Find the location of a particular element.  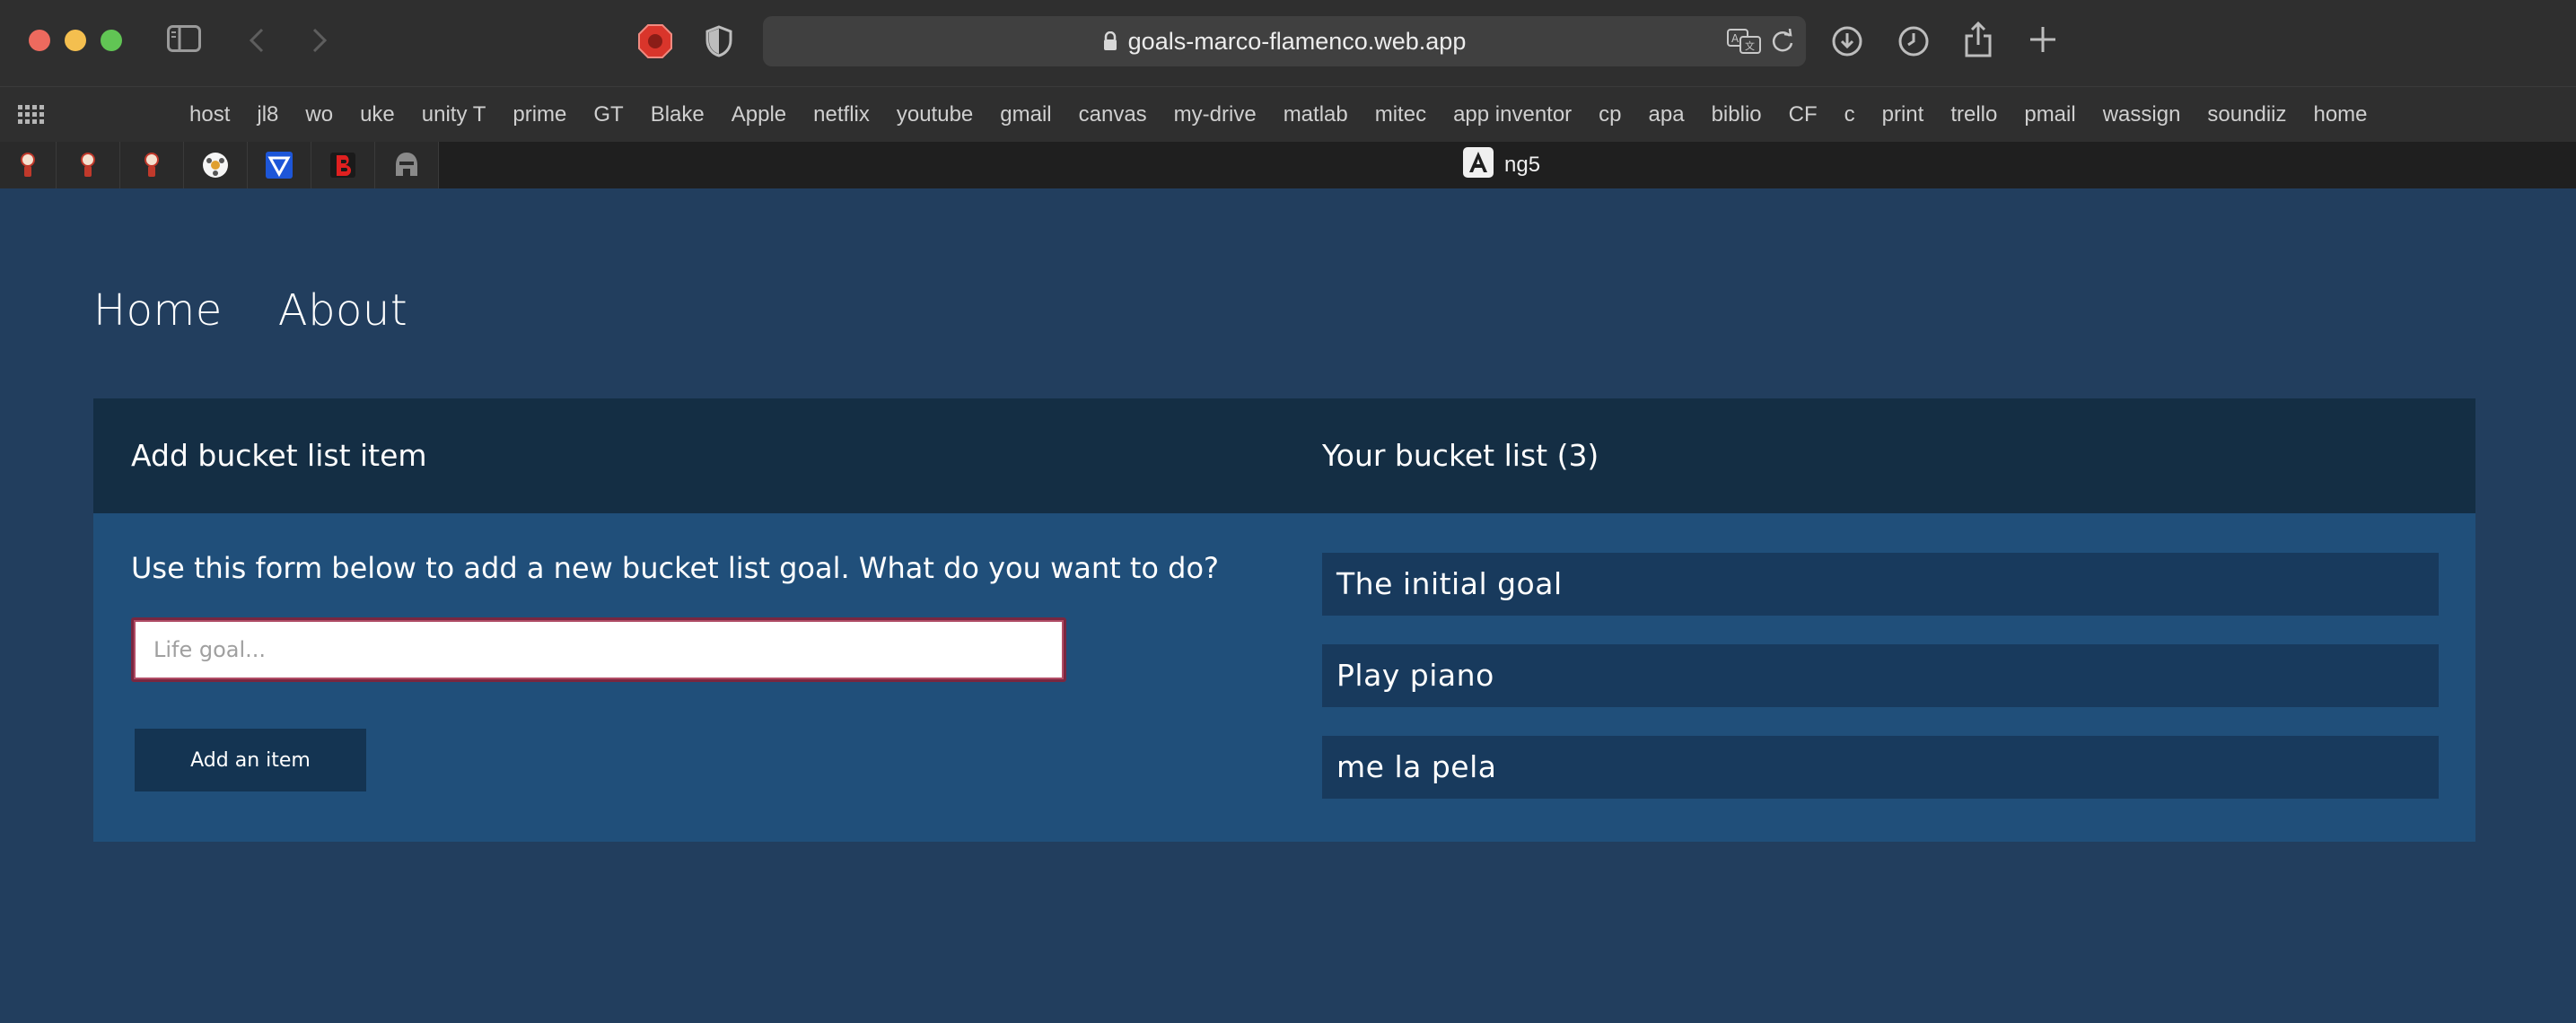

bookmark-item: gmail is located at coordinates (1025, 114).